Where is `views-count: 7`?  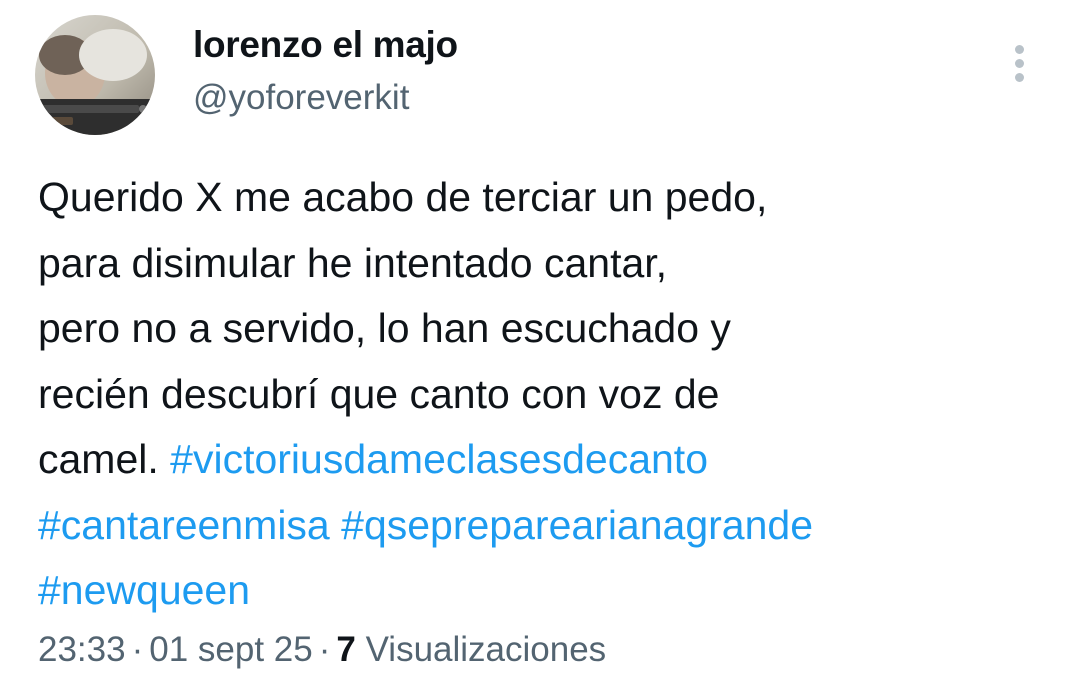 views-count: 7 is located at coordinates (346, 649).